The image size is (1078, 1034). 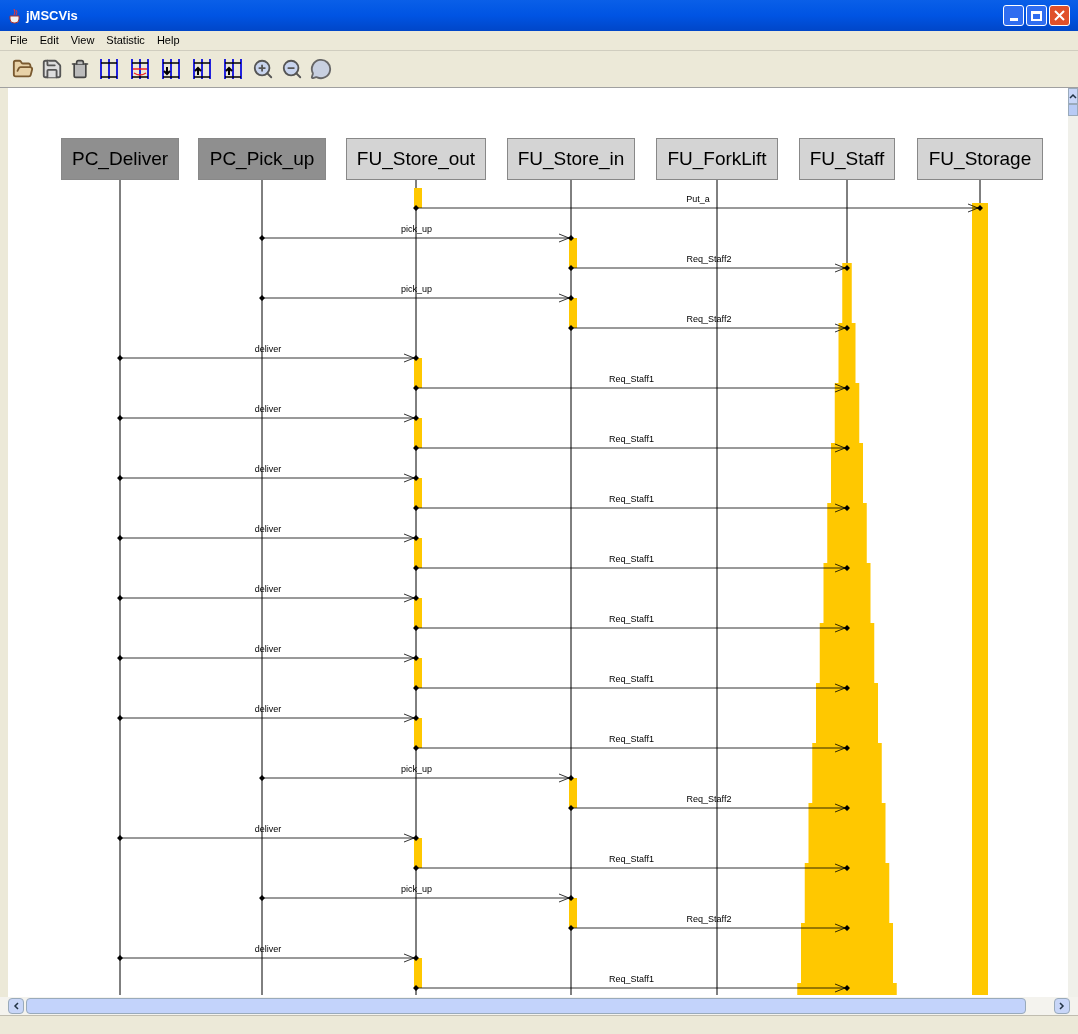 What do you see at coordinates (52, 69) in the screenshot?
I see `save-icon` at bounding box center [52, 69].